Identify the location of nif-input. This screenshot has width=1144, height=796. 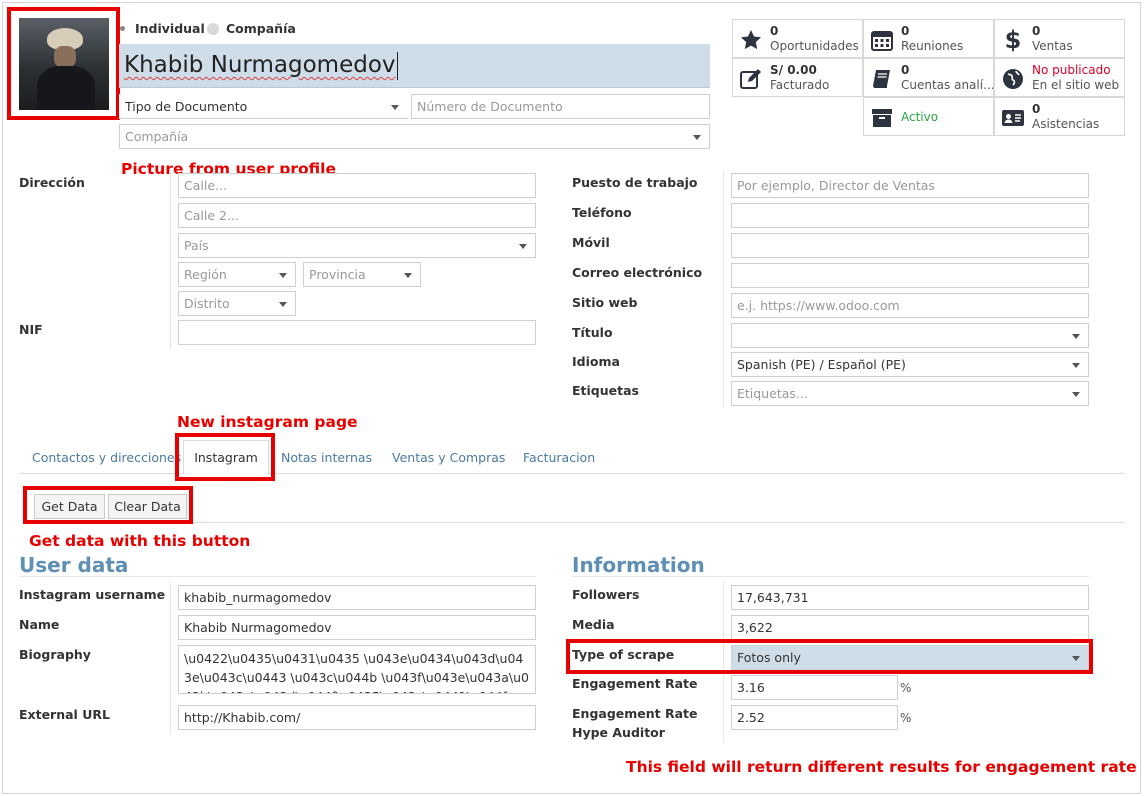
(357, 332).